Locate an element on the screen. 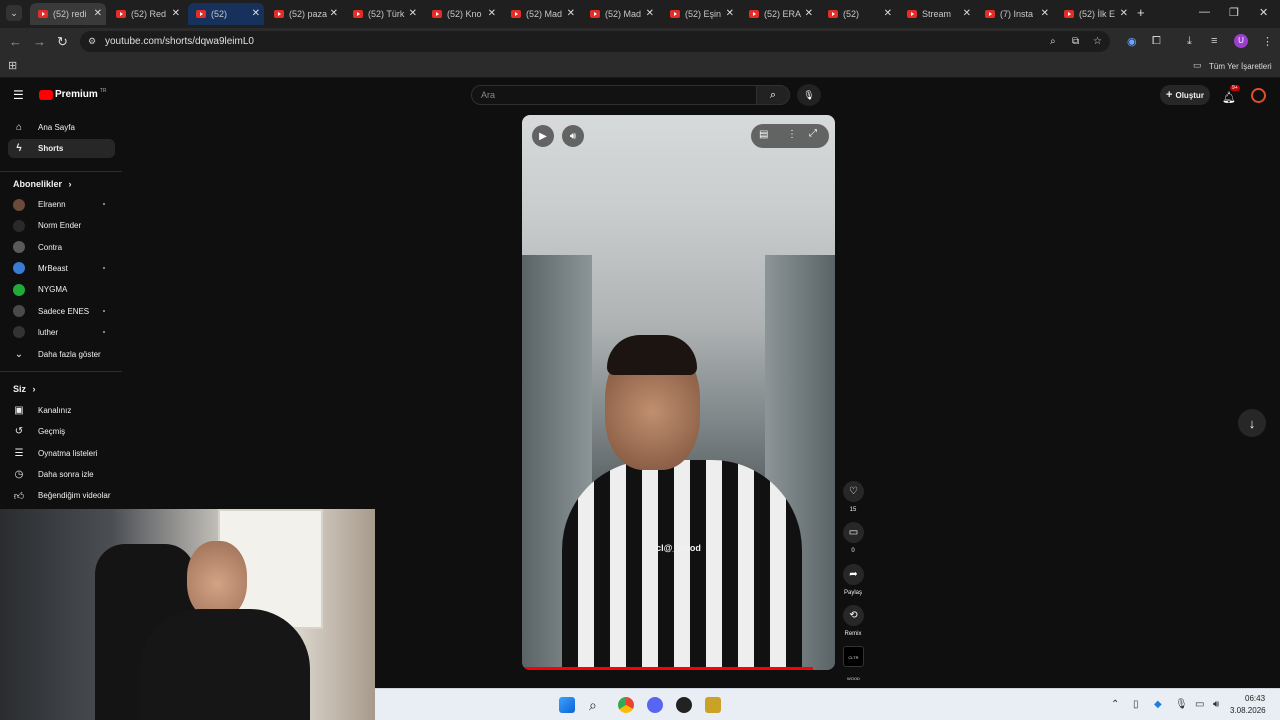 The height and width of the screenshot is (720, 1280). show-more-button: ⌄ Daha fazla göster is located at coordinates (61, 354).